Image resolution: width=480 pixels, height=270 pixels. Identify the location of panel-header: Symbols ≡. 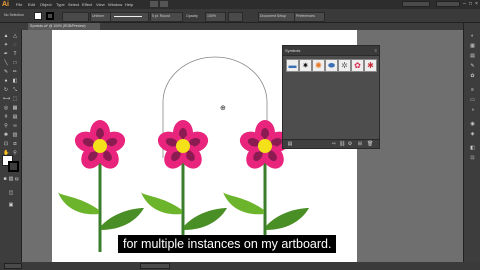
(331, 51).